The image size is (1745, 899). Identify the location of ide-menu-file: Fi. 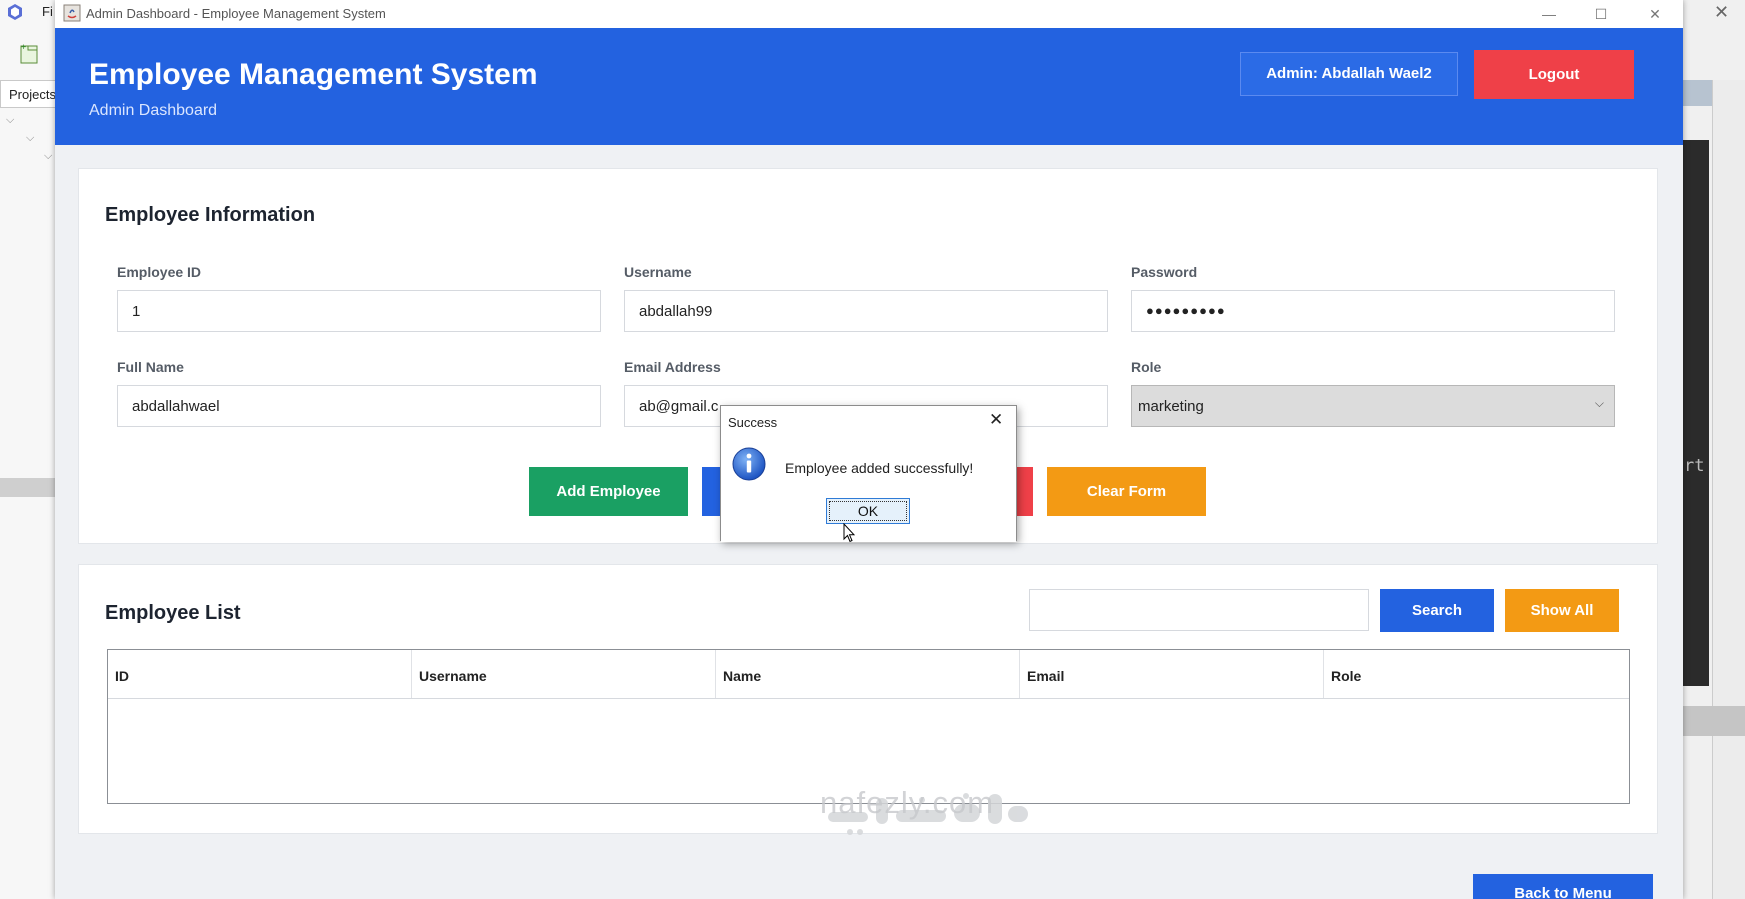
(47, 11).